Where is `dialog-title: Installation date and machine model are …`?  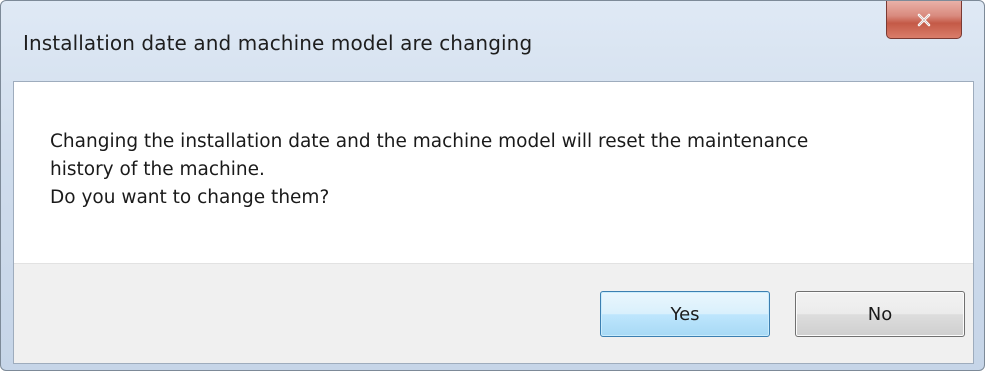 dialog-title: Installation date and machine model are … is located at coordinates (278, 43).